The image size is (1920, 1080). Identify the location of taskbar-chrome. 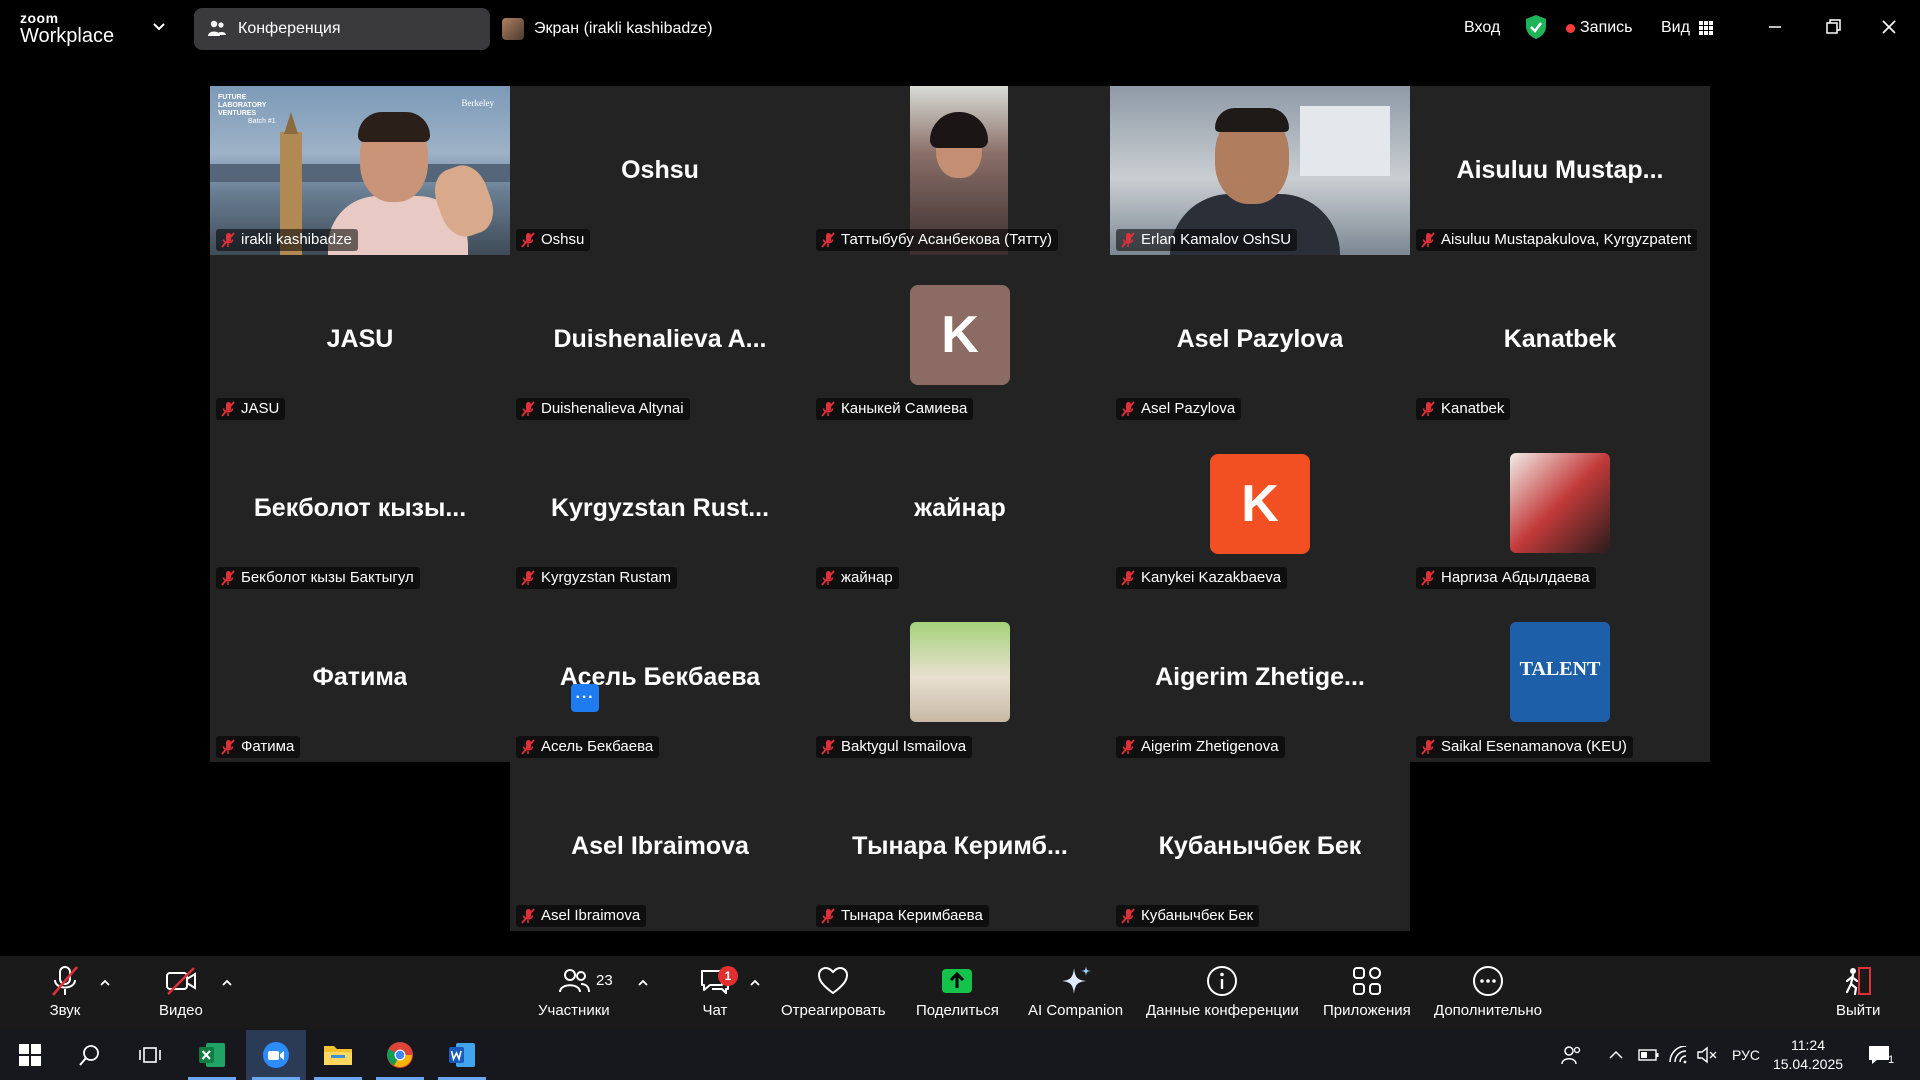
(400, 1055).